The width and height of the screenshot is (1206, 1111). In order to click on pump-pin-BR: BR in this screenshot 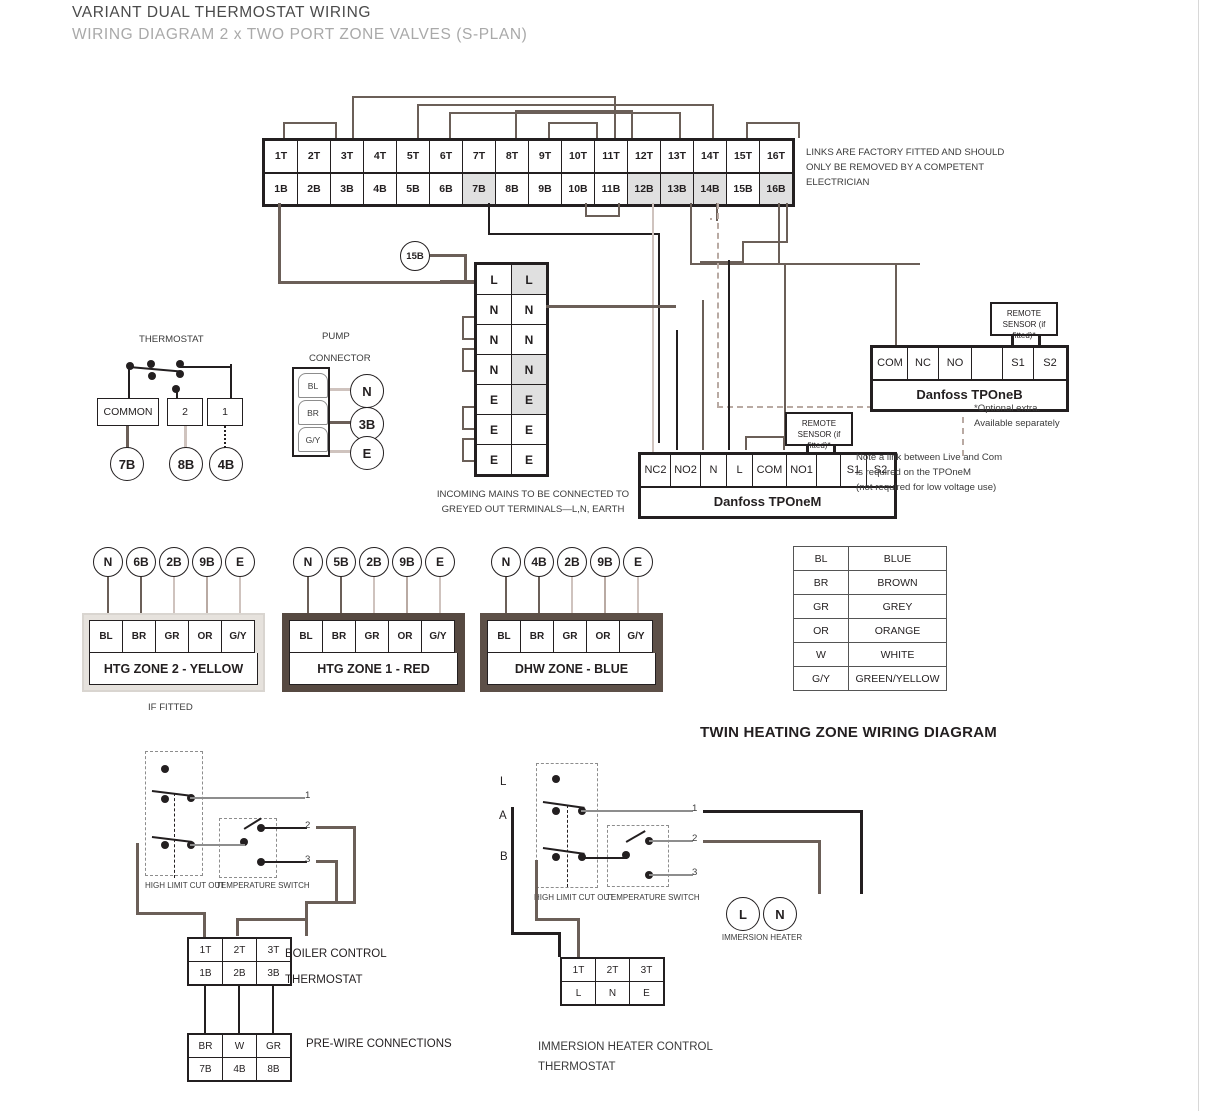, I will do `click(313, 412)`.